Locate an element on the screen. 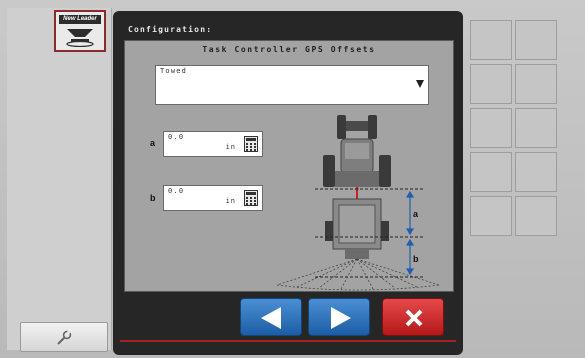 The width and height of the screenshot is (585, 358). status-strip is located at coordinates (288, 341).